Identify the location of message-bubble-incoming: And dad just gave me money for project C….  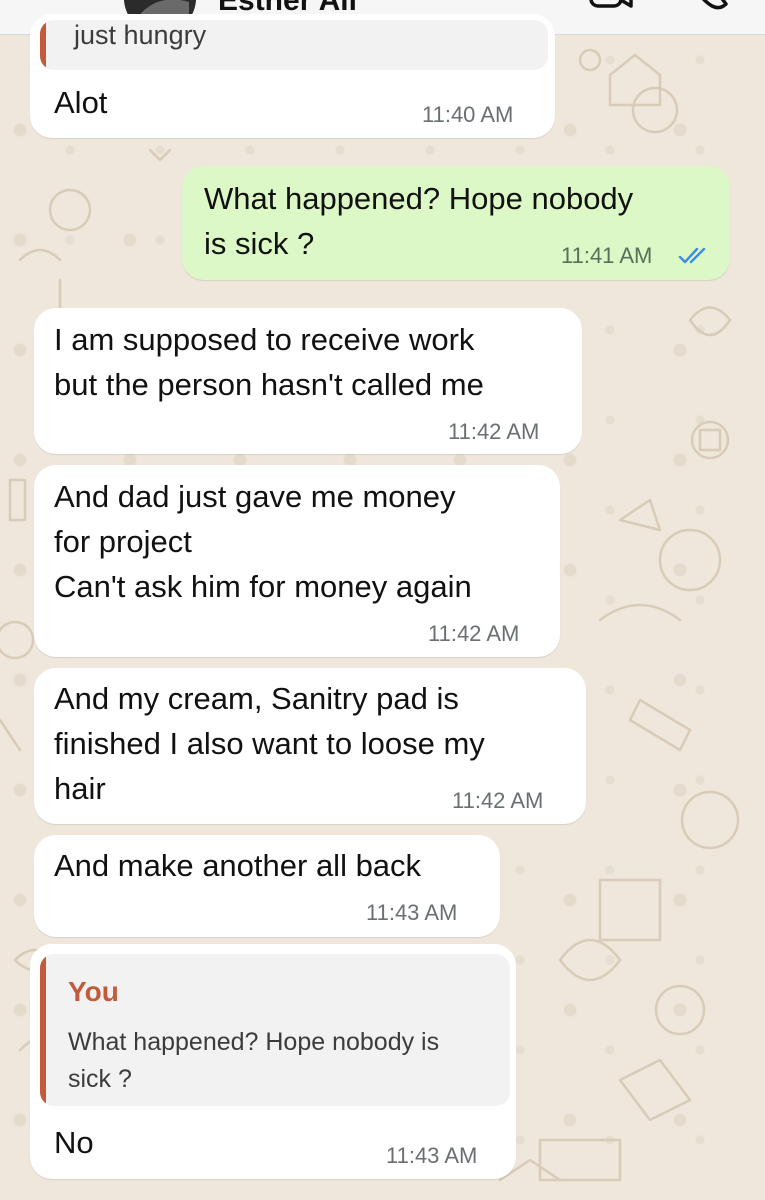
(297, 561).